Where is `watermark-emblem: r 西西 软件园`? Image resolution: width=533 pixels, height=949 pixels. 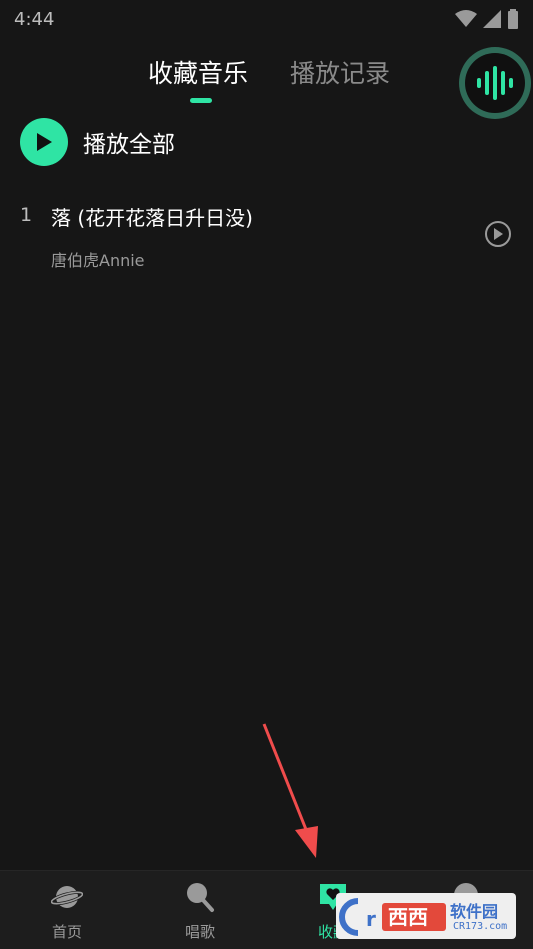 watermark-emblem: r 西西 软件园 is located at coordinates (418, 917).